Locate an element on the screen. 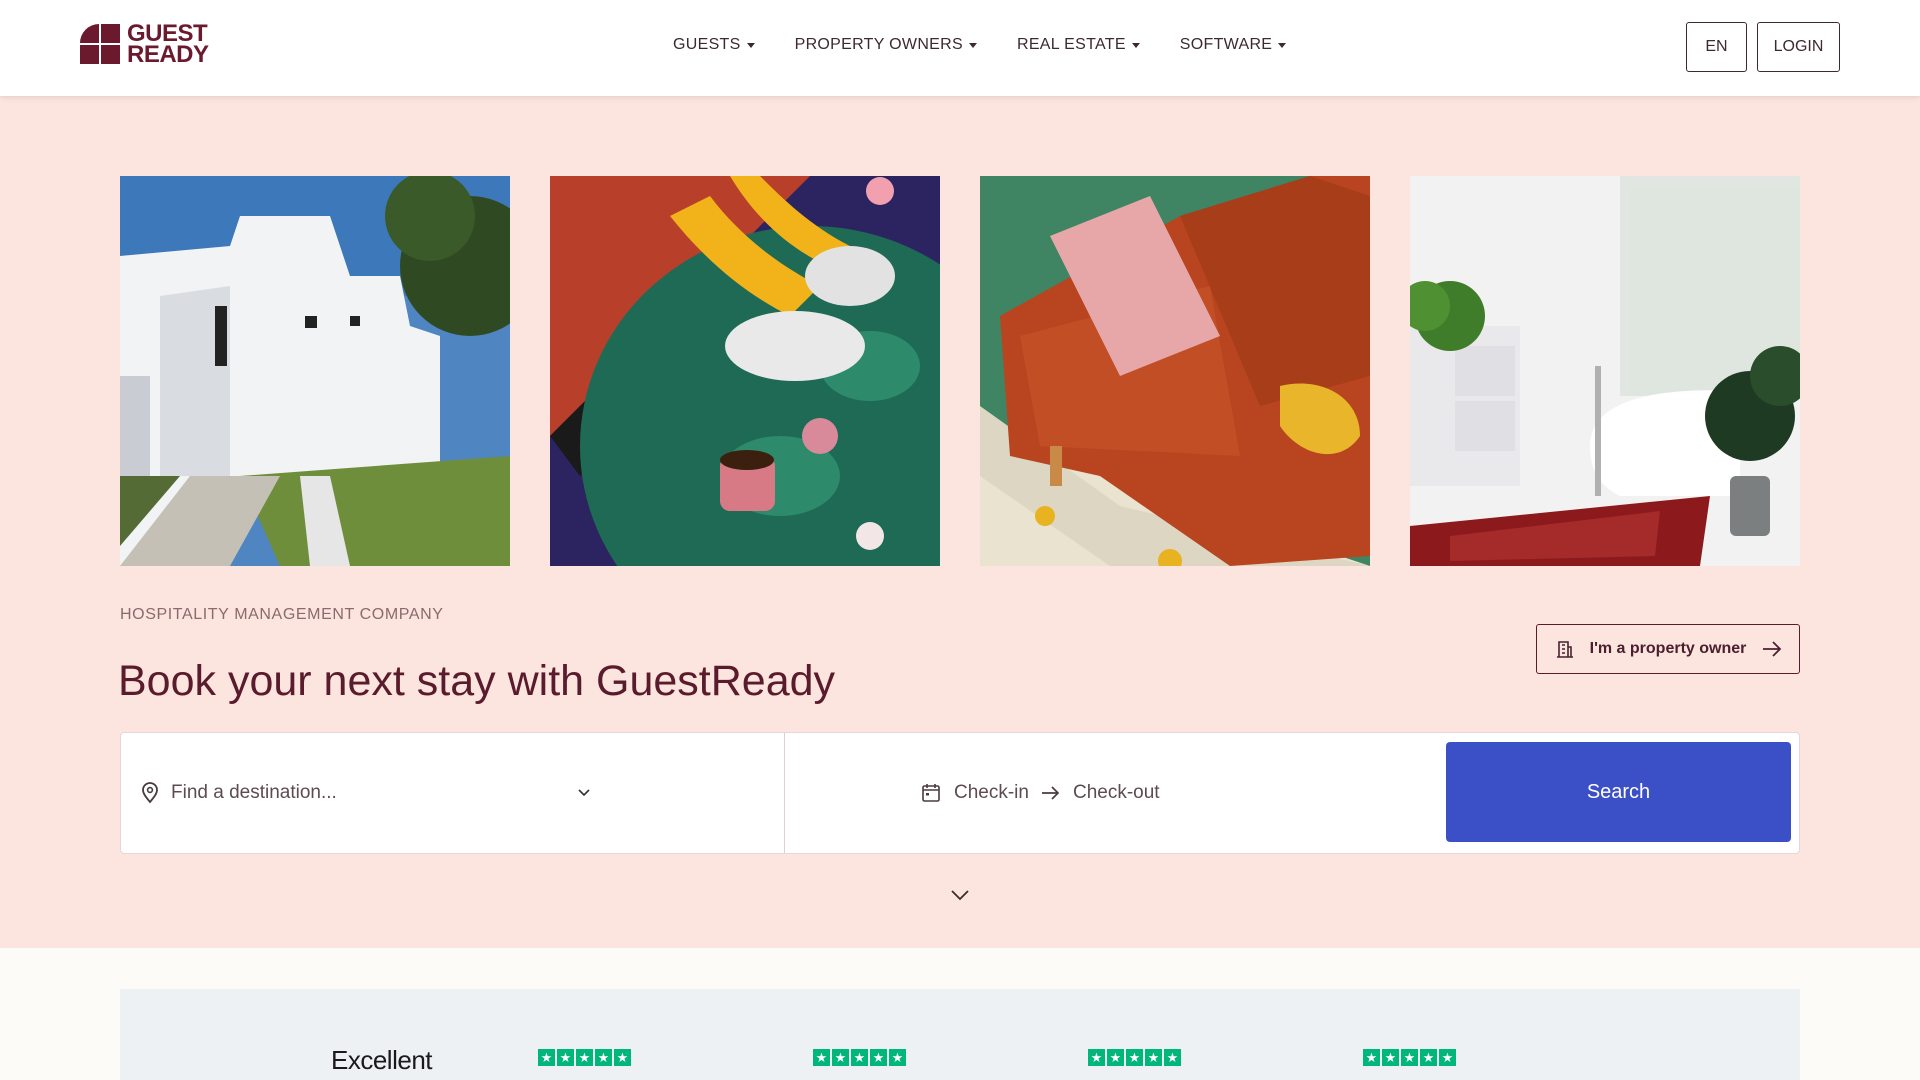 The width and height of the screenshot is (1920, 1080). property-owner-label: I'm a property owner is located at coordinates (1668, 648).